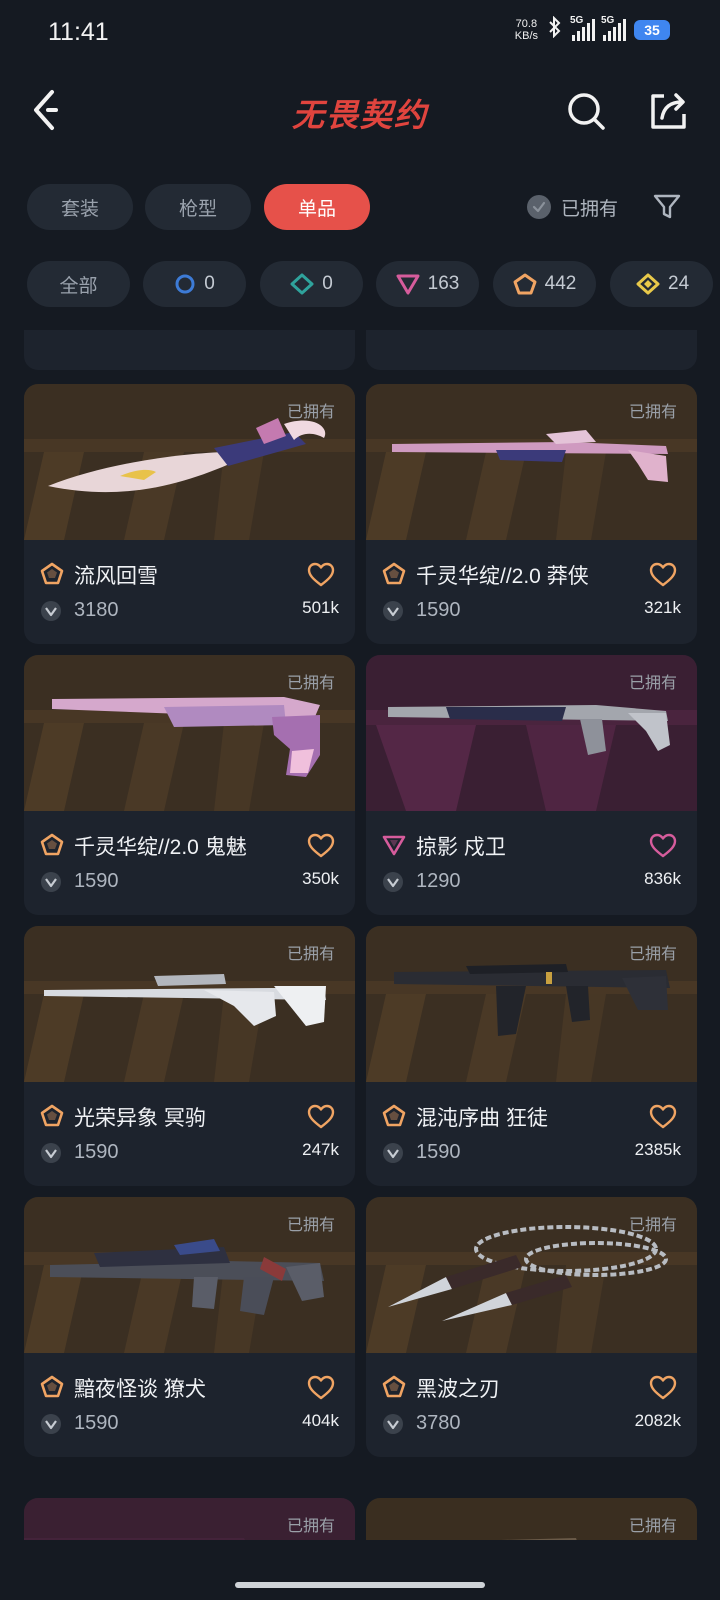  What do you see at coordinates (320, 607) in the screenshot?
I see `skin-likes: 501k` at bounding box center [320, 607].